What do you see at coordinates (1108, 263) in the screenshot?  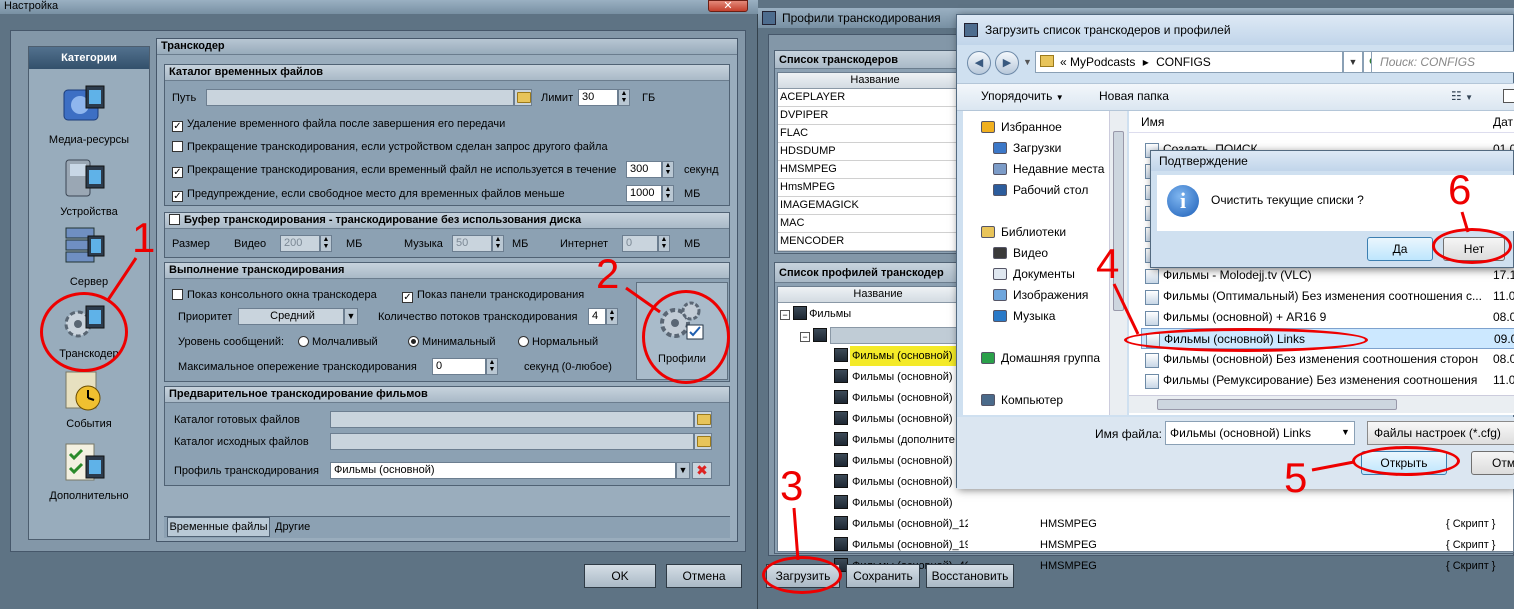 I see `annotation-number-4: 4` at bounding box center [1108, 263].